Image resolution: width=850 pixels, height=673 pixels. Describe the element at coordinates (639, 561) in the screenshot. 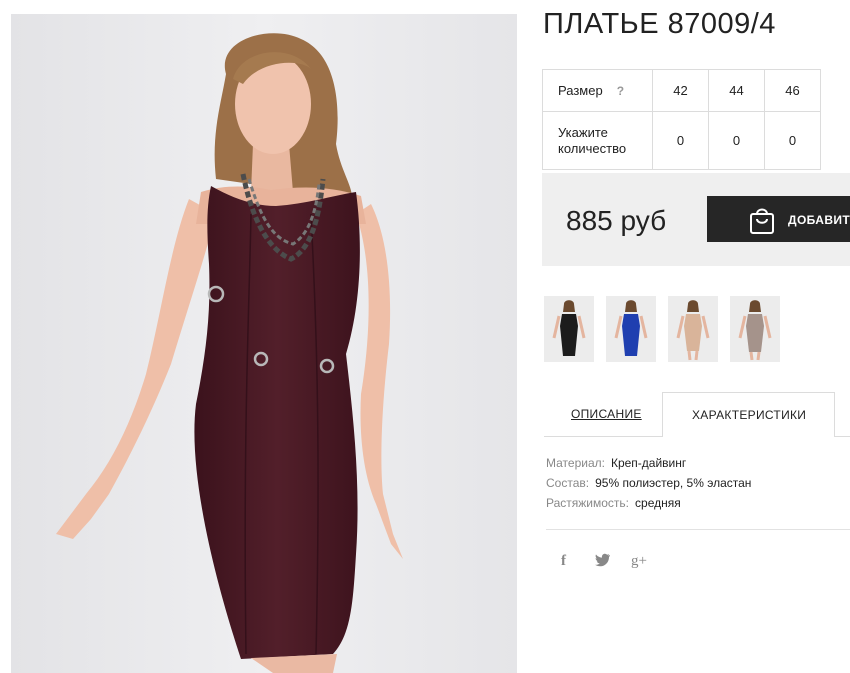

I see `google-plus-icon: g+` at that location.